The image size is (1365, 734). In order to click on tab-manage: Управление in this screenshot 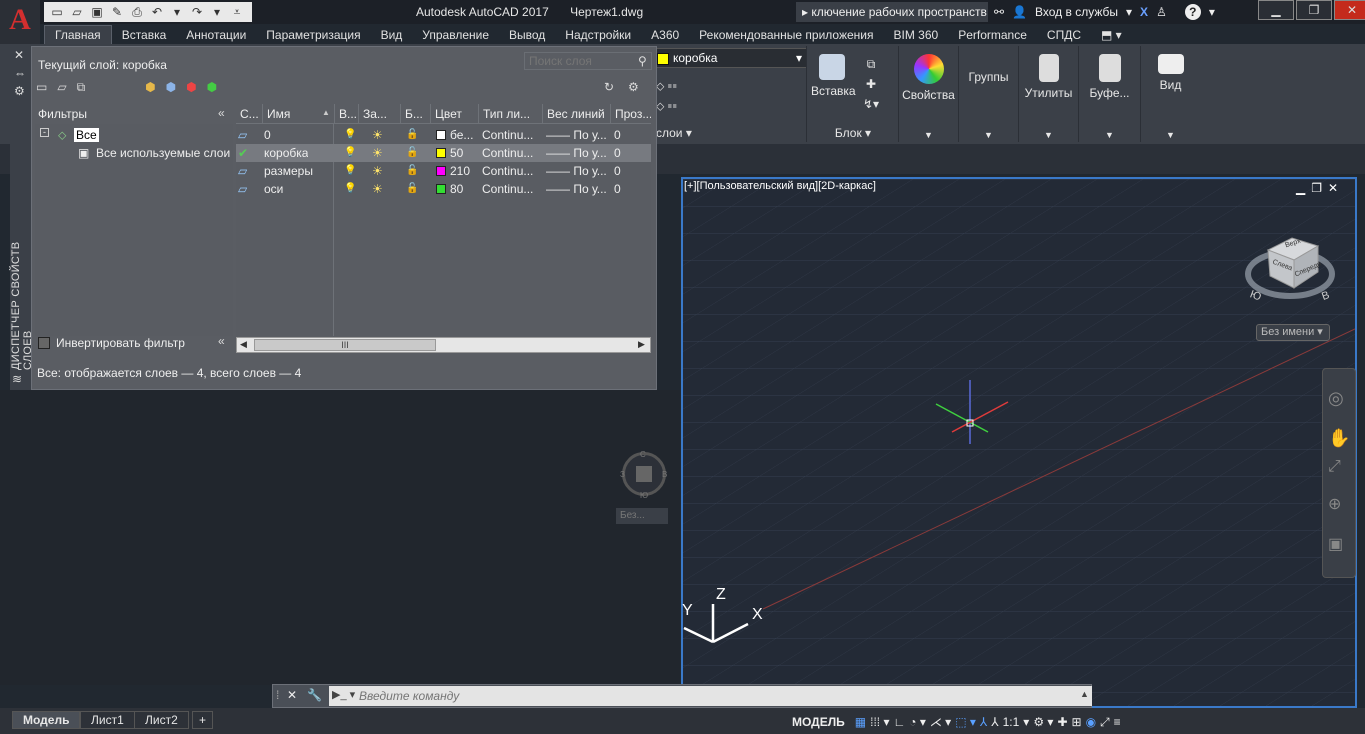, I will do `click(455, 35)`.